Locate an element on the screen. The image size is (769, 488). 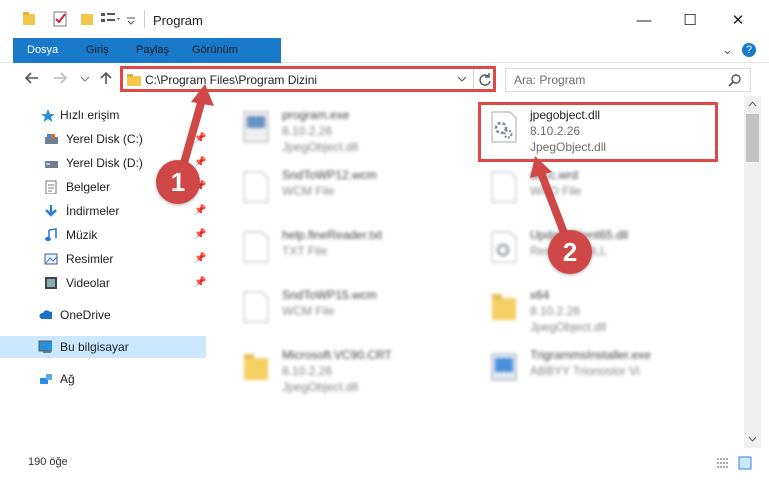
step-badge-1: 1 is located at coordinates (178, 182).